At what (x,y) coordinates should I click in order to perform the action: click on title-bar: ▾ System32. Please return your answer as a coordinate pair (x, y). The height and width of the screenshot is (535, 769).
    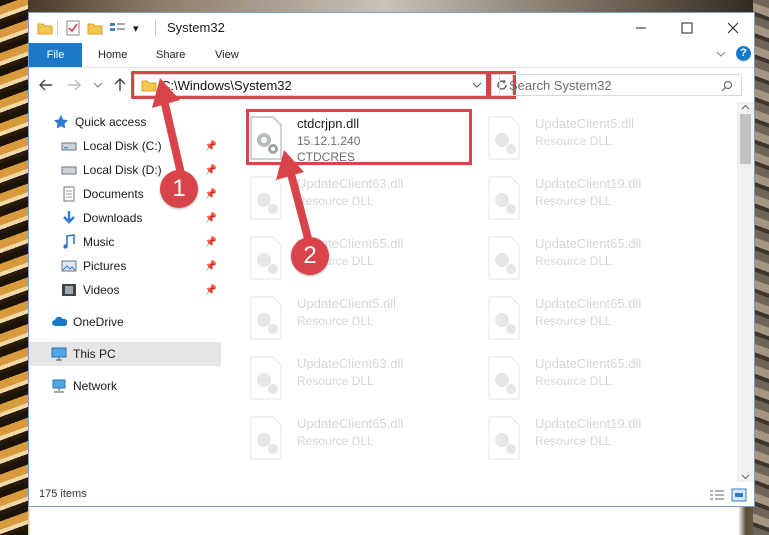
    Looking at the image, I should click on (391, 28).